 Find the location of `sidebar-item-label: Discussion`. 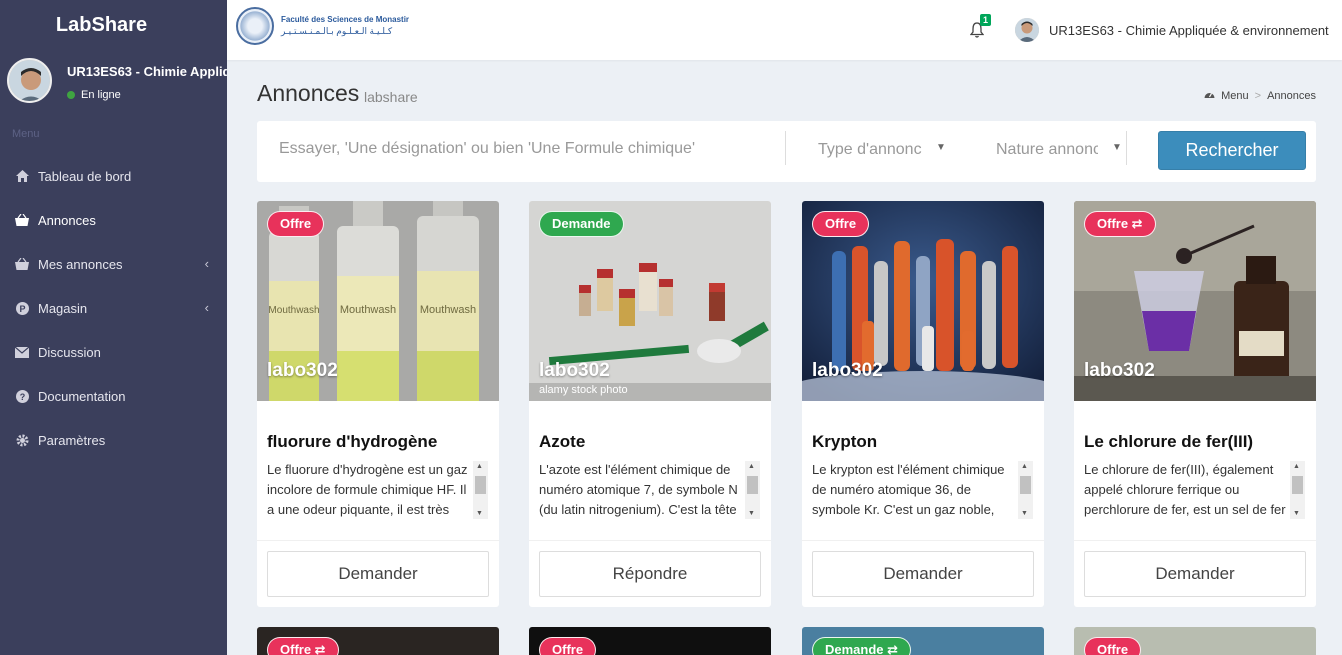

sidebar-item-label: Discussion is located at coordinates (69, 352).